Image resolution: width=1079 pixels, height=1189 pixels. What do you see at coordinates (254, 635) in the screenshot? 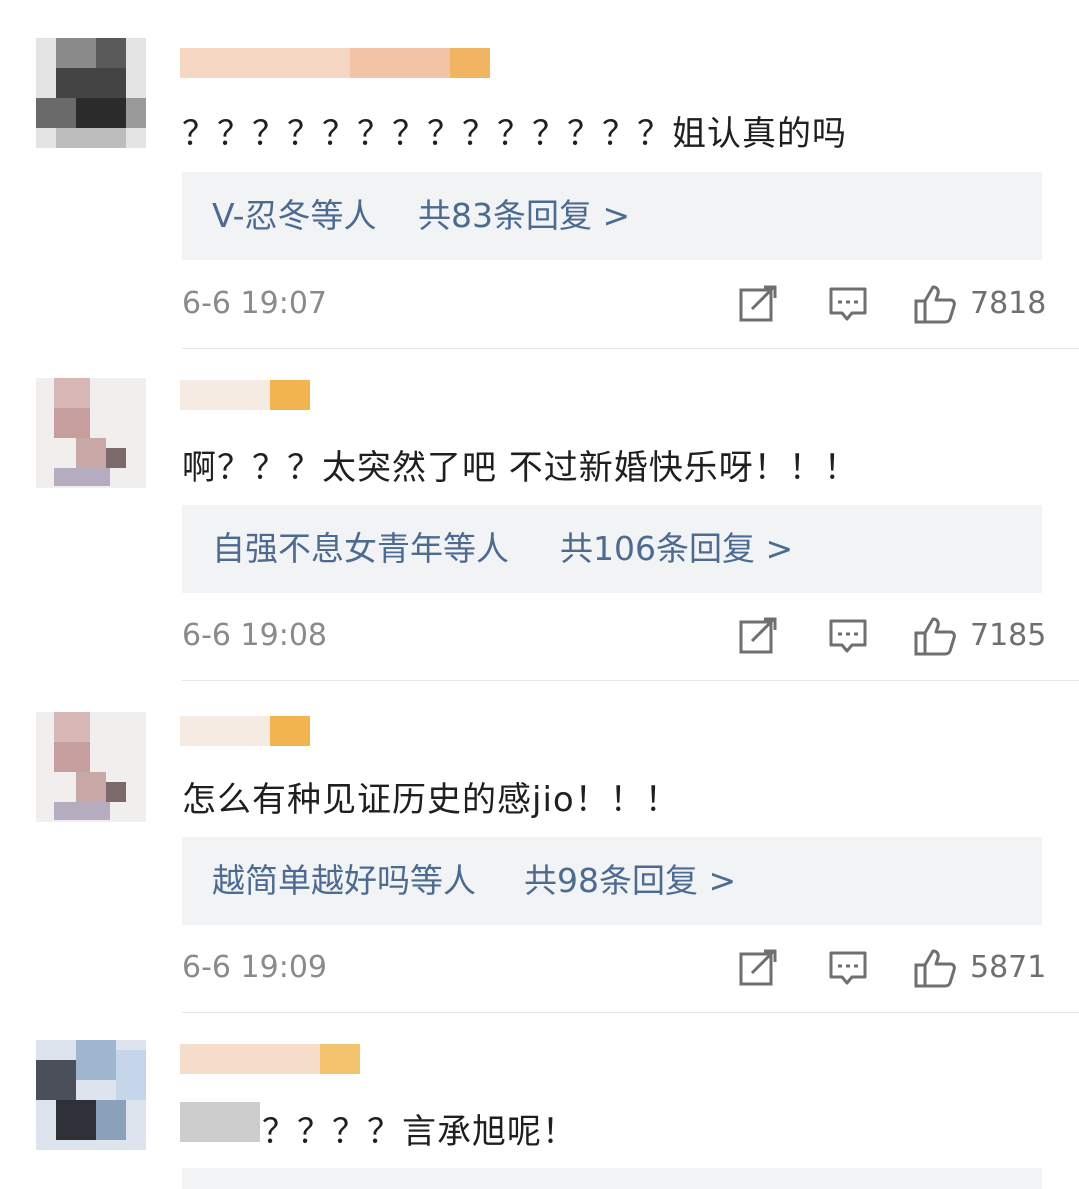
I see `comment-time: 6-6 19:08` at bounding box center [254, 635].